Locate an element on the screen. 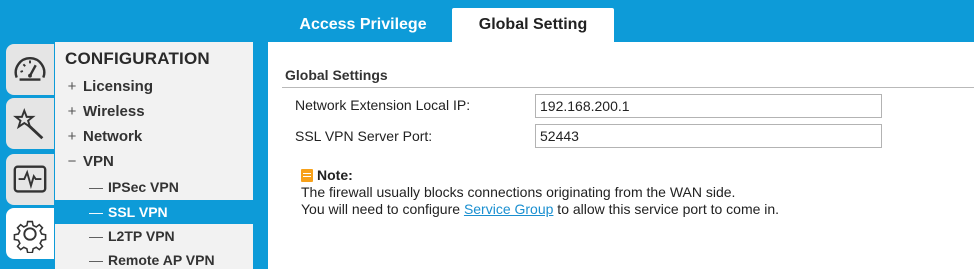  quick-setup-button is located at coordinates (30, 123).